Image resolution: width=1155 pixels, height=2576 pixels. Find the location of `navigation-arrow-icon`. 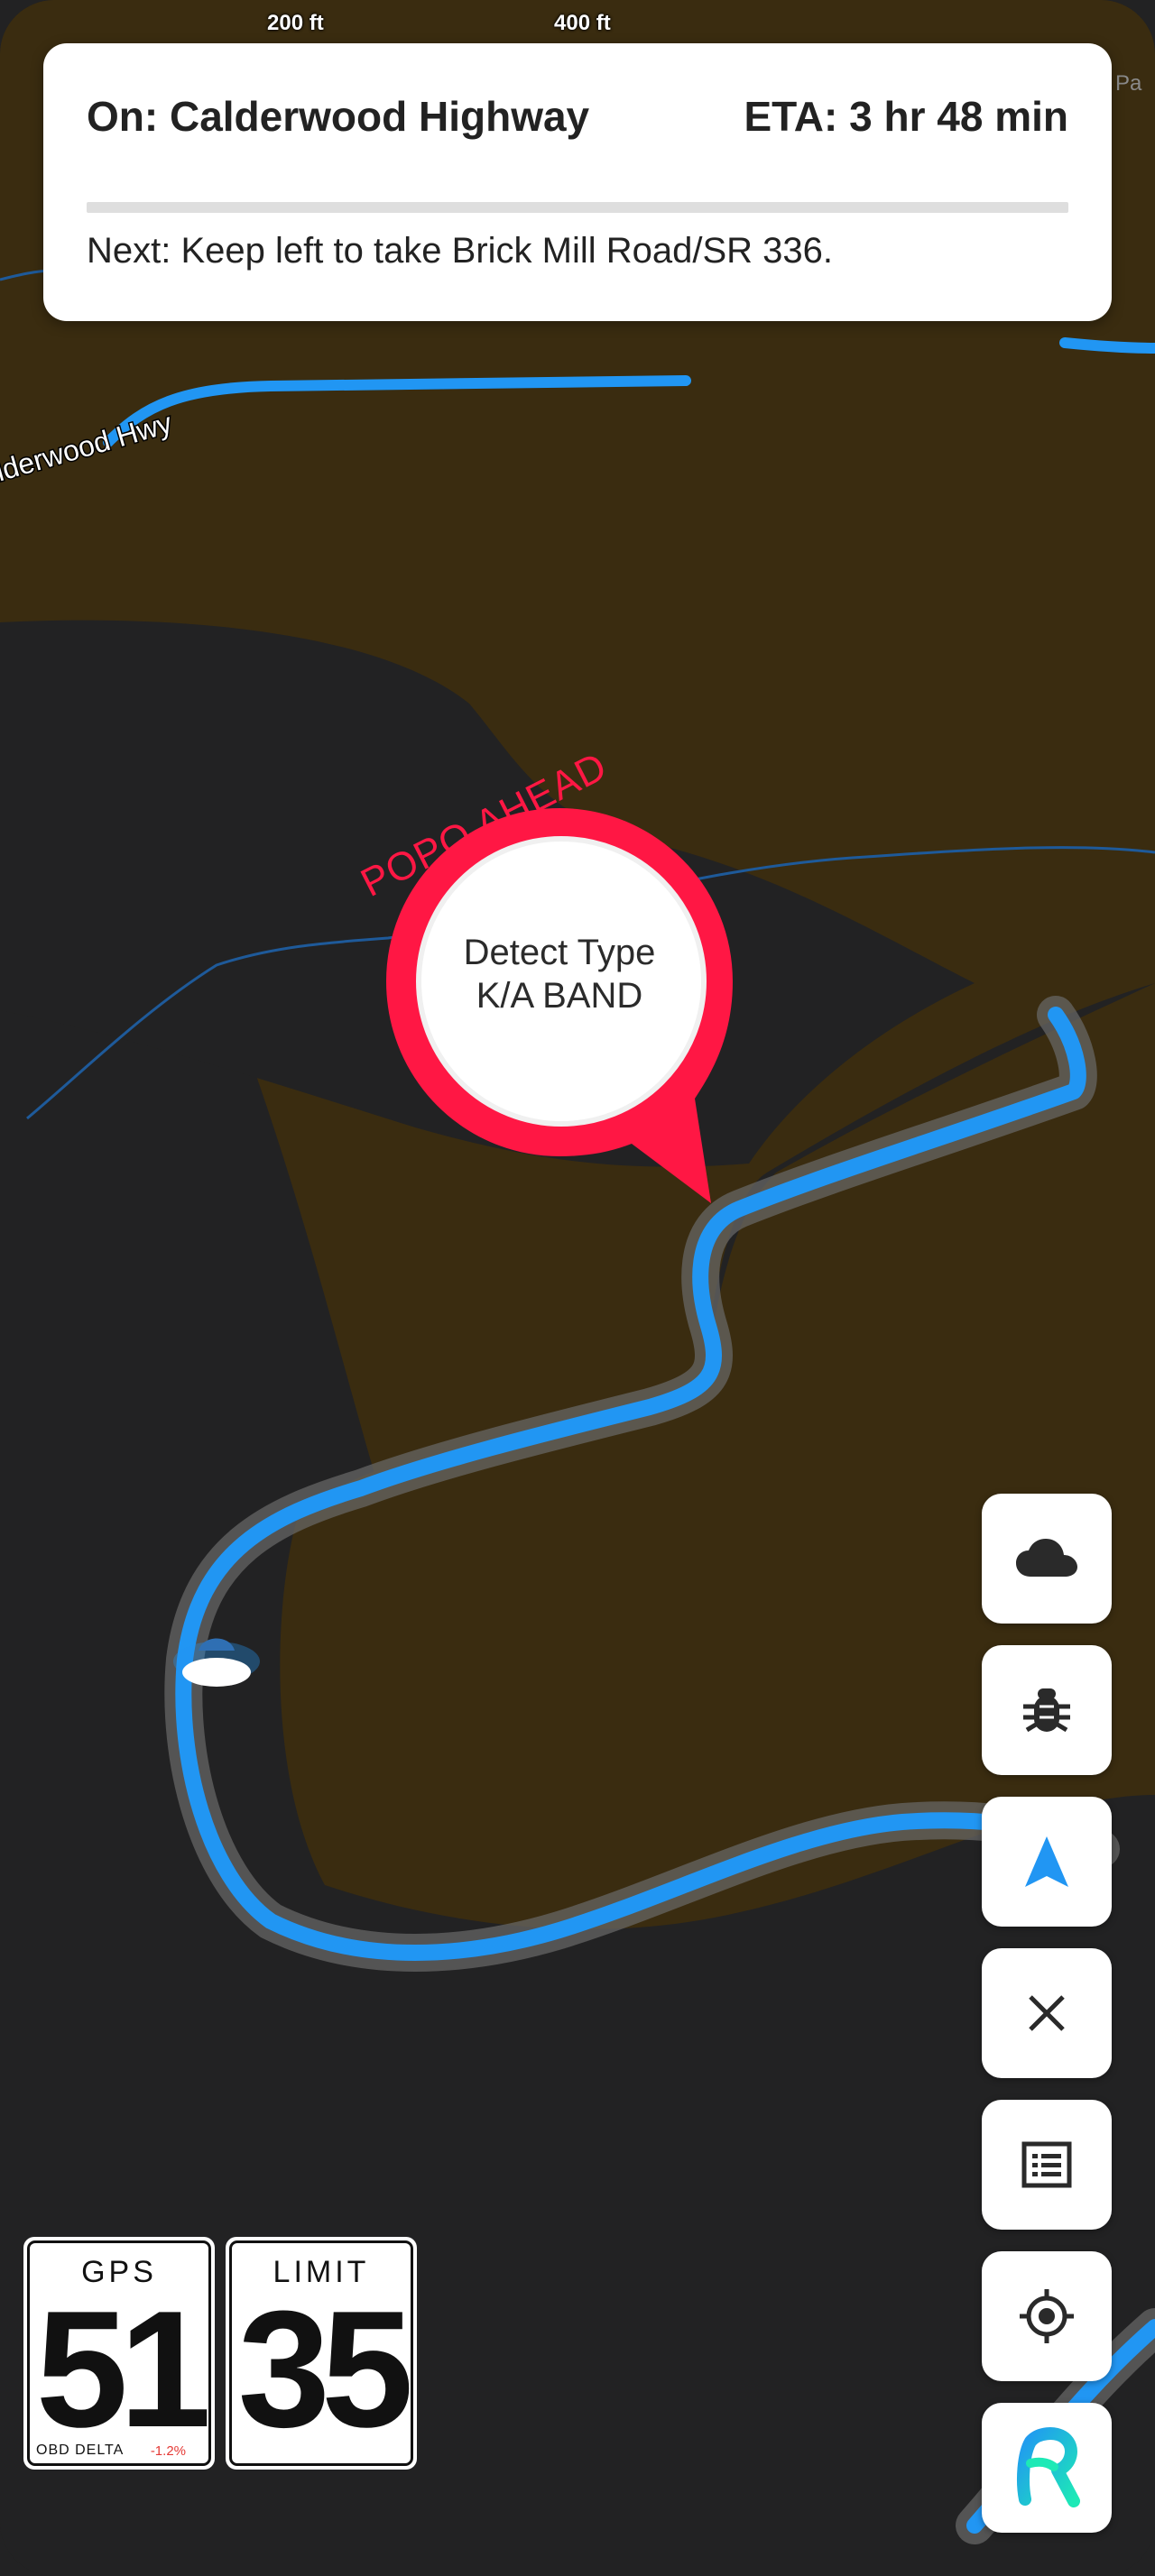

navigation-arrow-icon is located at coordinates (1046, 1861).